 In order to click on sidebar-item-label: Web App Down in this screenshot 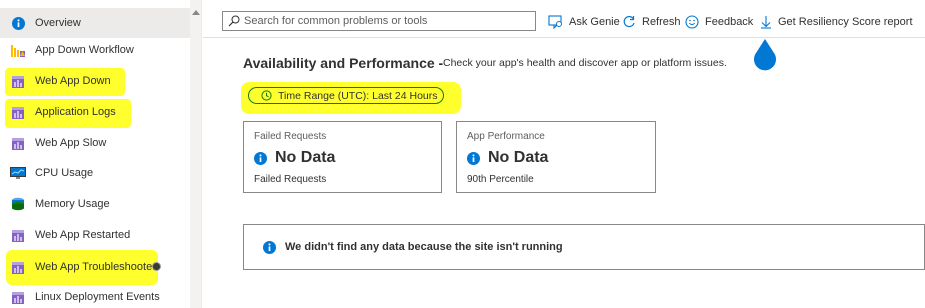, I will do `click(73, 81)`.